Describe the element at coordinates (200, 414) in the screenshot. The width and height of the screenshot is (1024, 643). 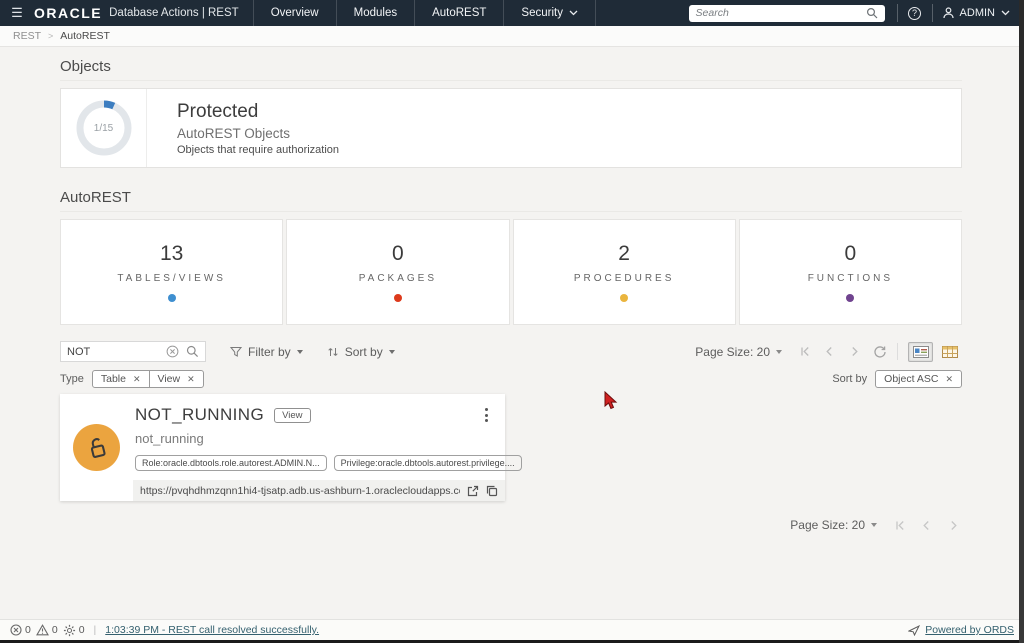
I see `object-title: NOT_RUNNING` at that location.